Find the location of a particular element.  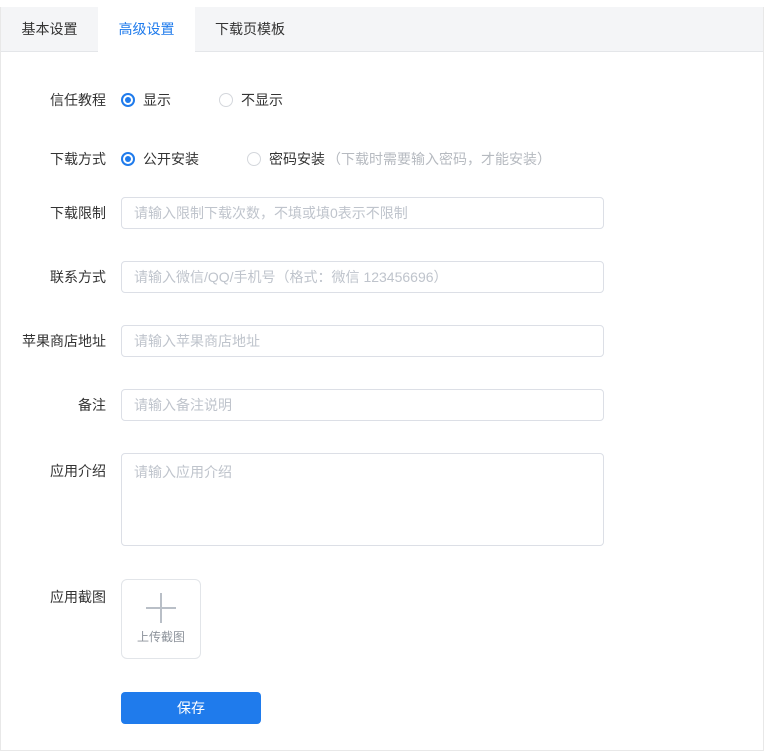

app-store-url-input is located at coordinates (362, 341).